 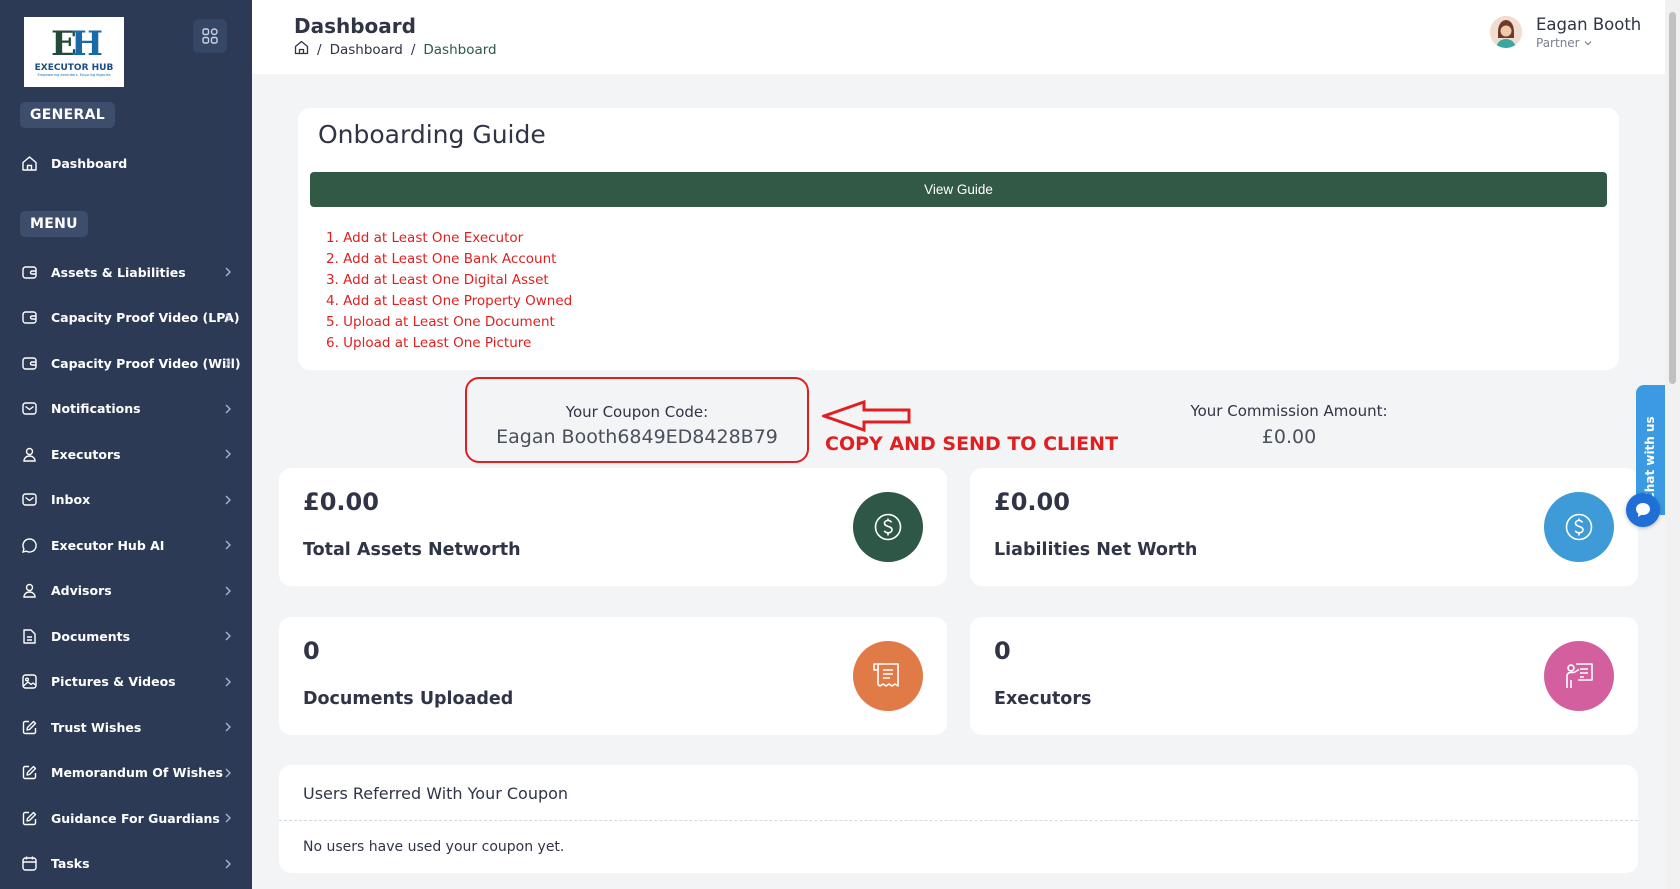 I want to click on stat-label: Total Assets Networth, so click(x=412, y=550).